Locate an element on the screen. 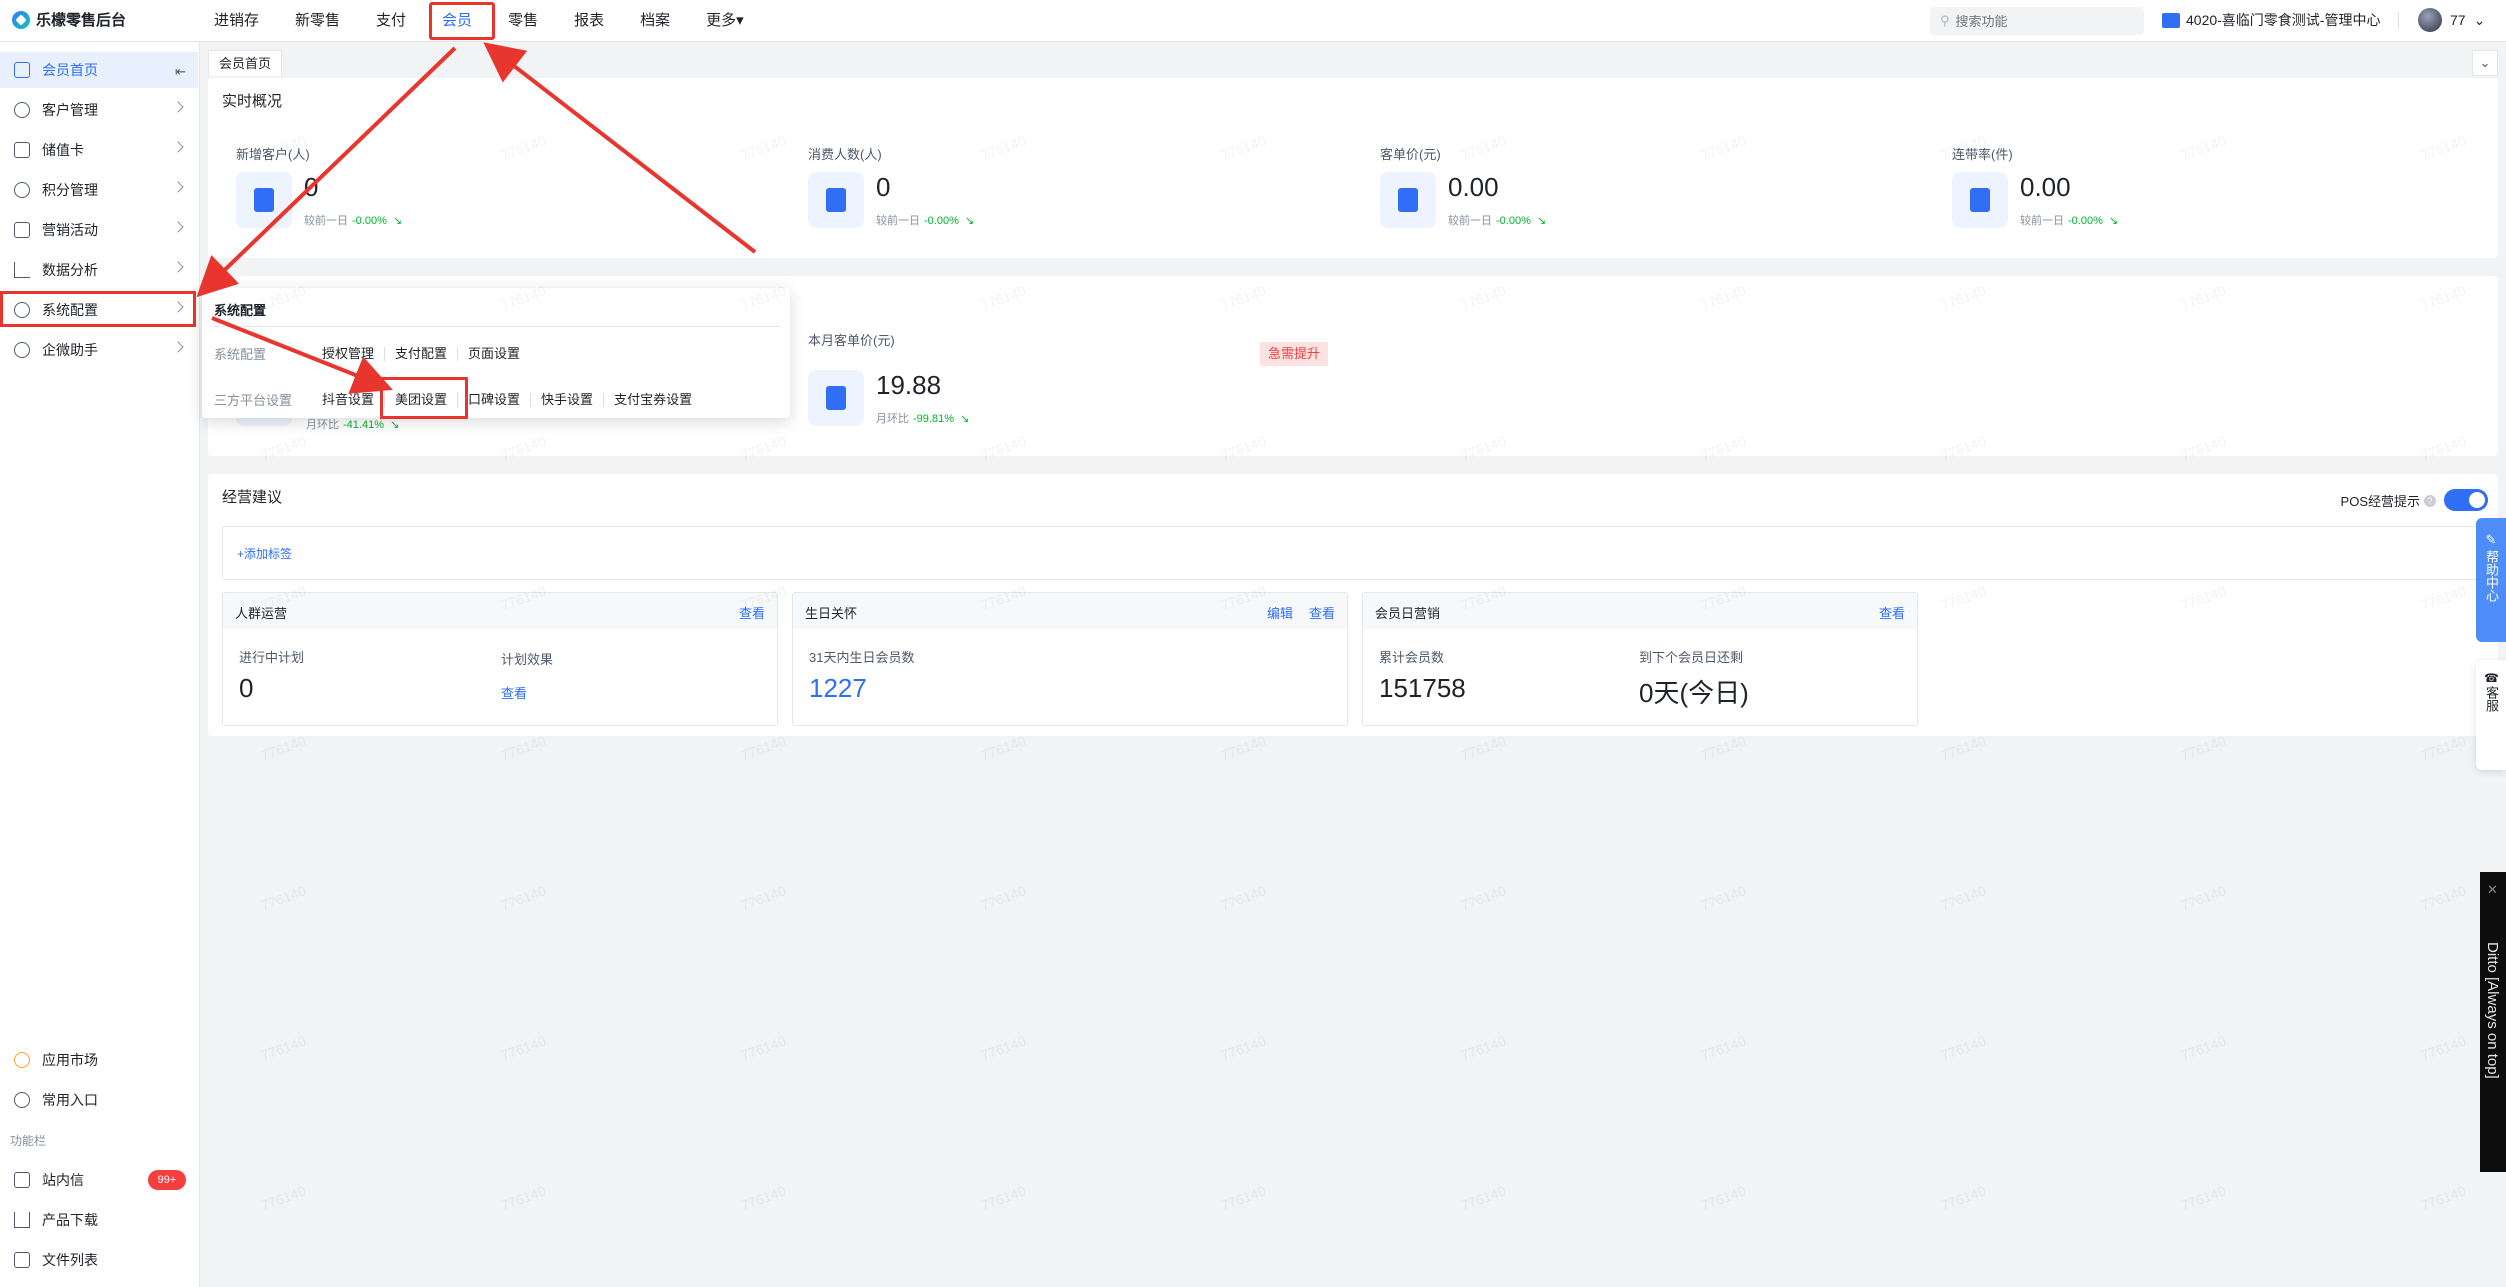  running-plans-label: 进行中计划 is located at coordinates (272, 657).